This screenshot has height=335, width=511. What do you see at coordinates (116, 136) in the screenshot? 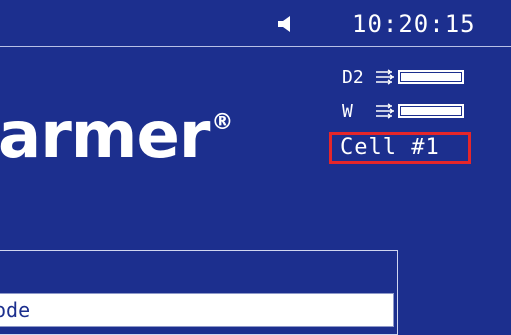
I see `brand-logo: armer®` at bounding box center [116, 136].